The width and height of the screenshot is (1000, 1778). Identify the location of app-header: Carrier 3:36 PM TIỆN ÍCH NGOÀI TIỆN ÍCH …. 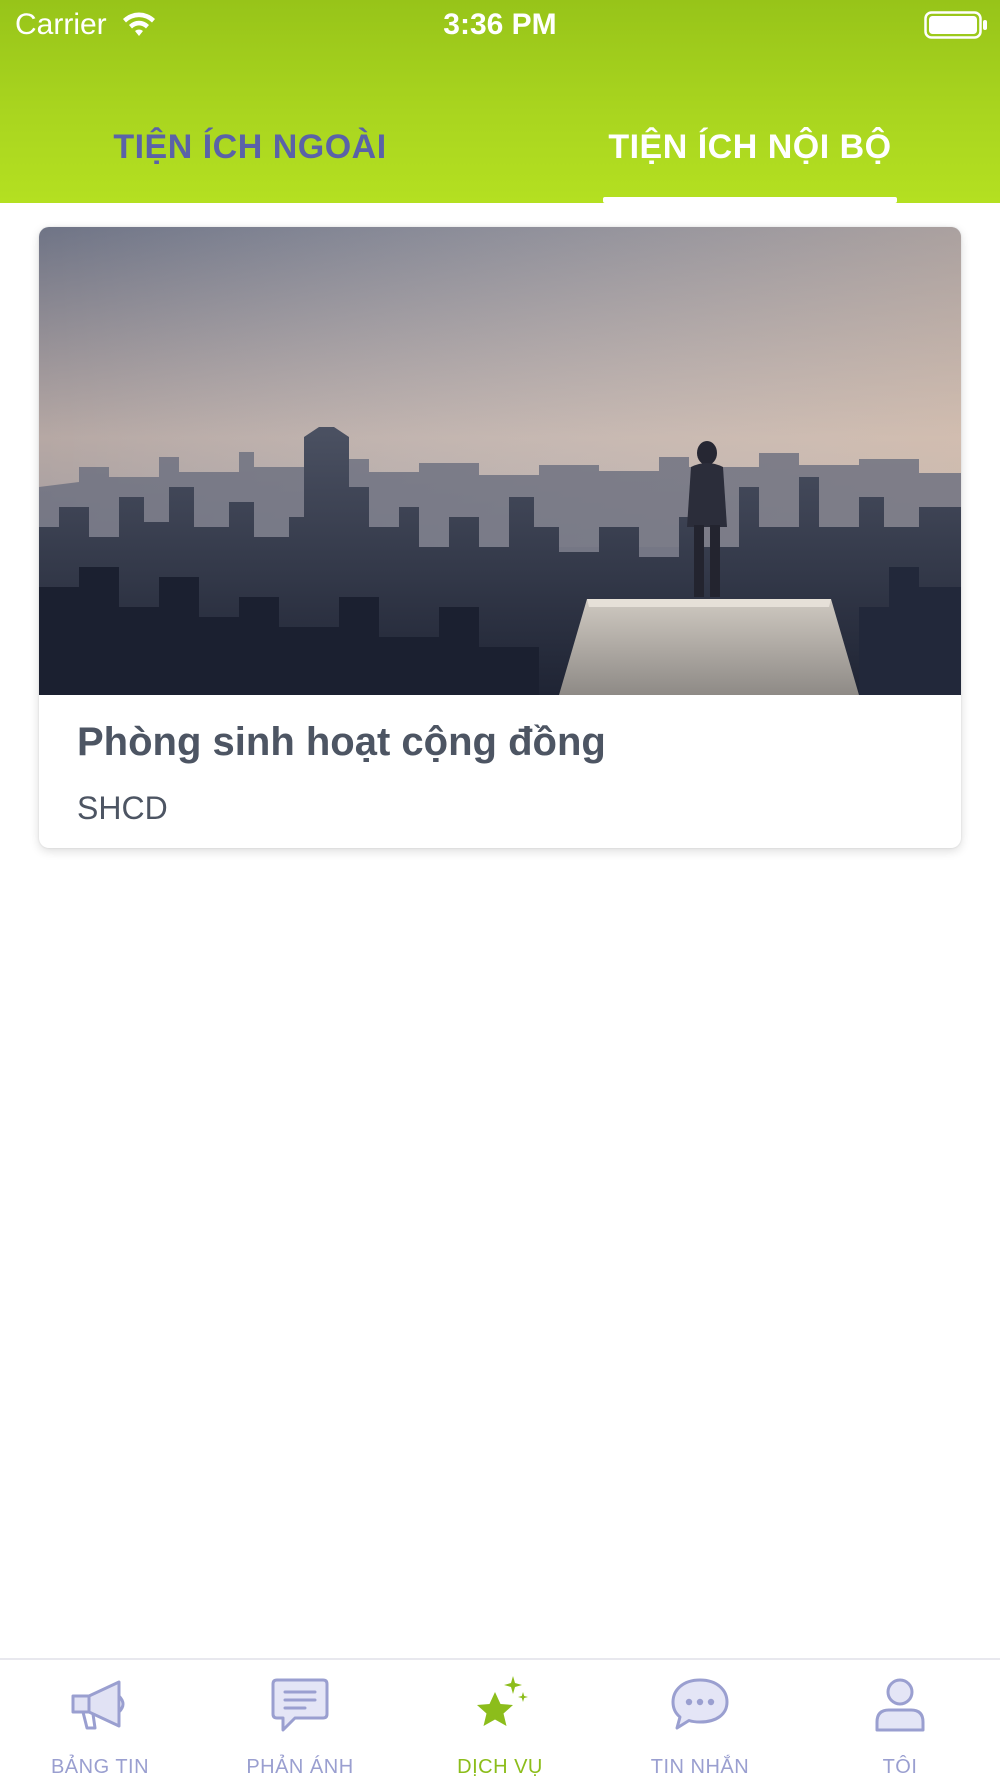
(500, 101).